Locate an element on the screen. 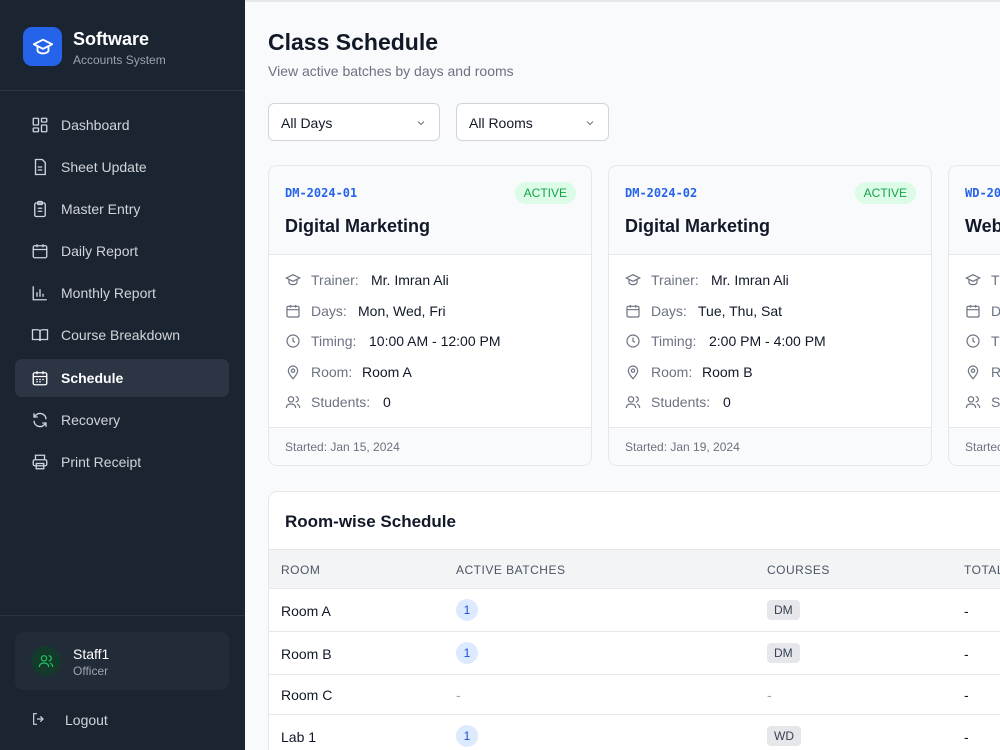 This screenshot has width=1000, height=750. trainer-value: Mr. Imran Ali is located at coordinates (750, 280).